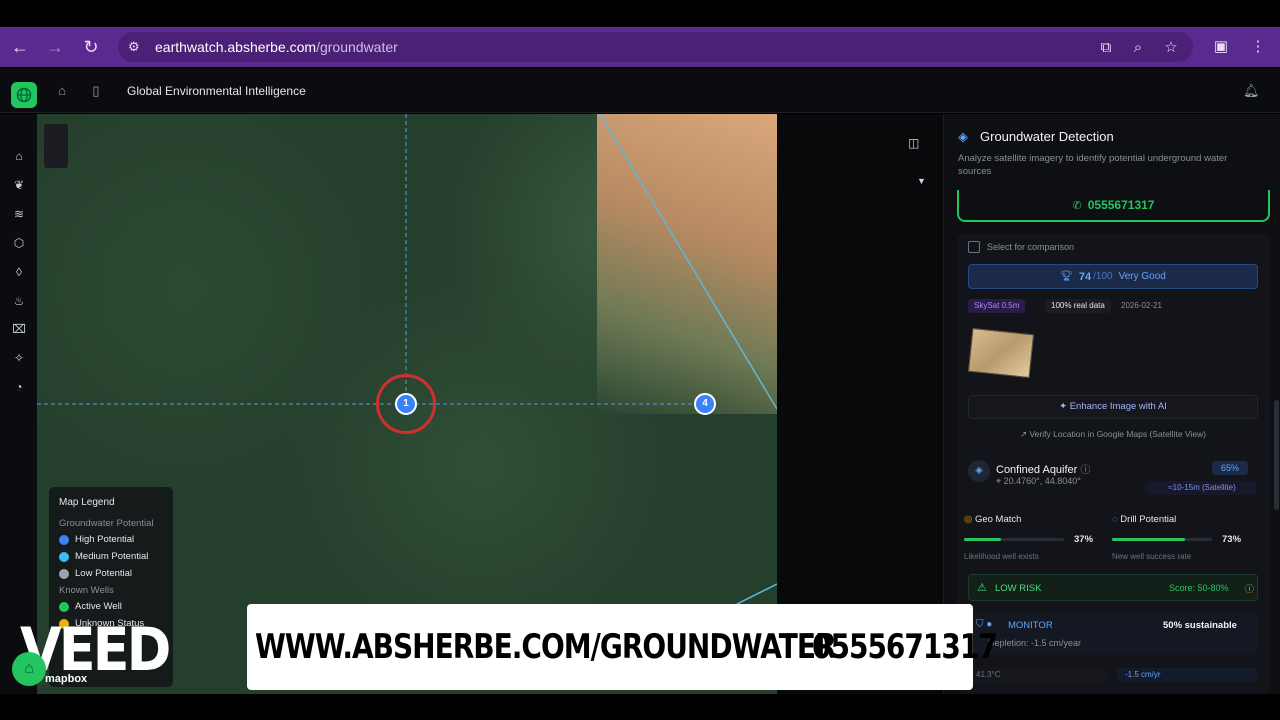 The image size is (1280, 720). What do you see at coordinates (1106, 48) in the screenshot?
I see `install-app-icon: ⧉` at bounding box center [1106, 48].